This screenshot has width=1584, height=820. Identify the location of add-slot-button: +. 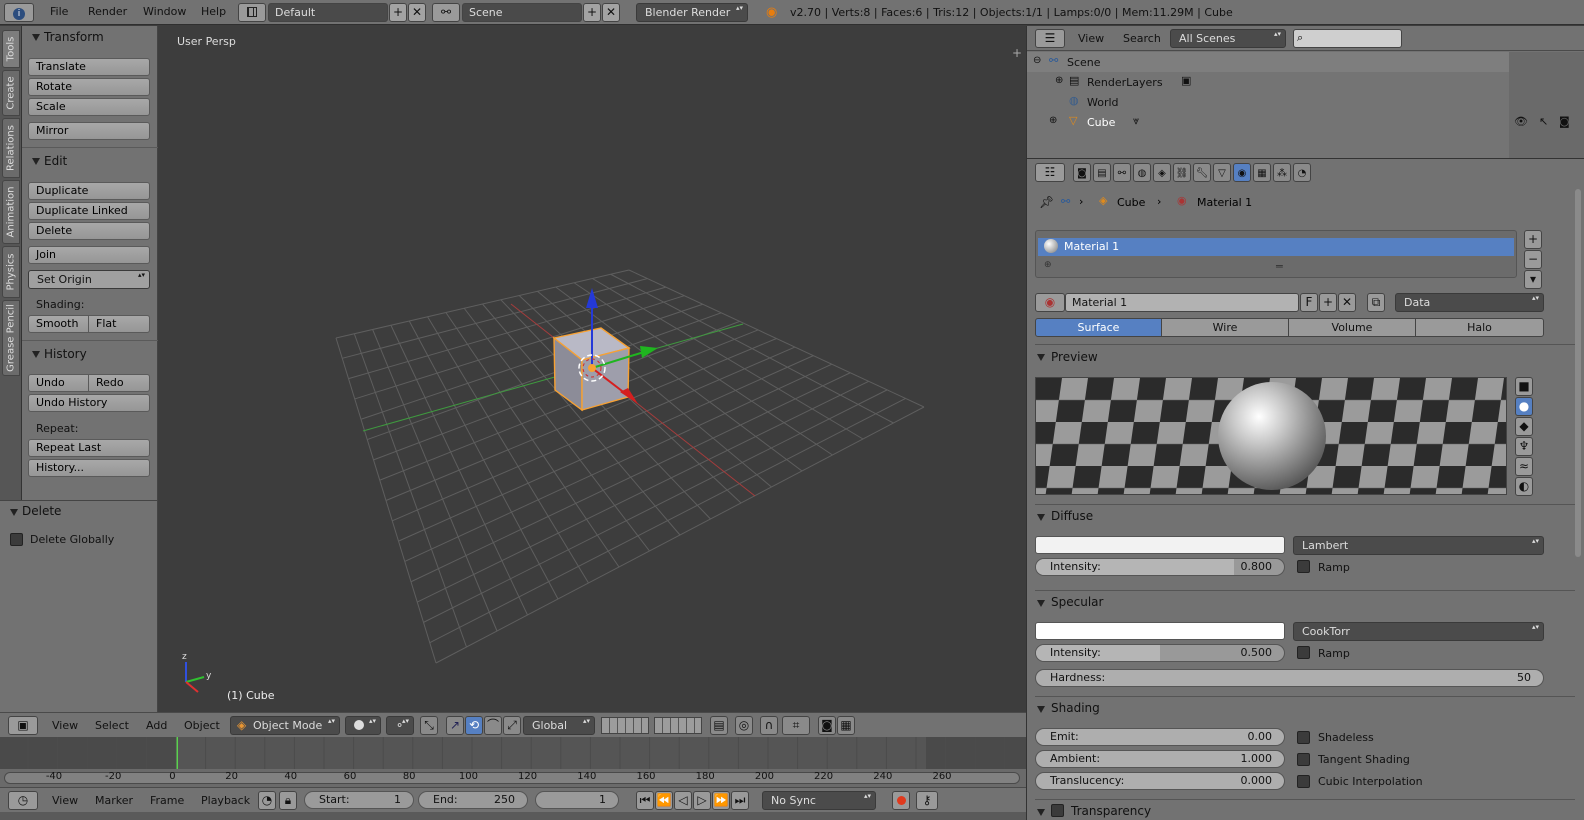
(1533, 239).